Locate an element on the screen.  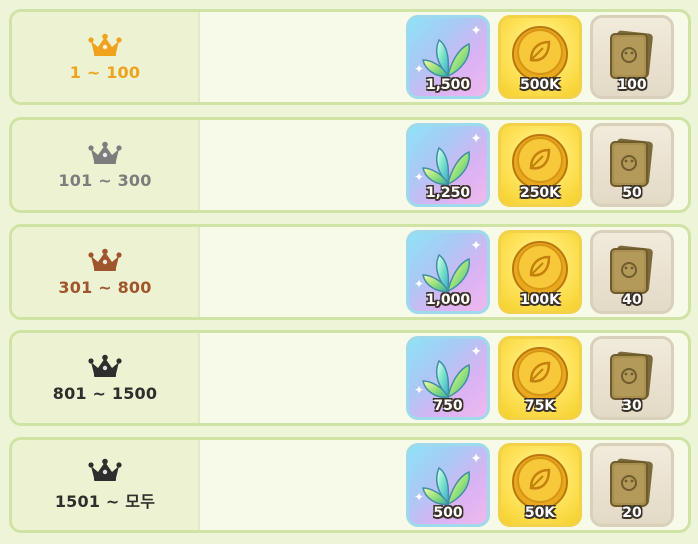
reward-items: ✦ ✦ 750 75K 30 is located at coordinates (547, 378).